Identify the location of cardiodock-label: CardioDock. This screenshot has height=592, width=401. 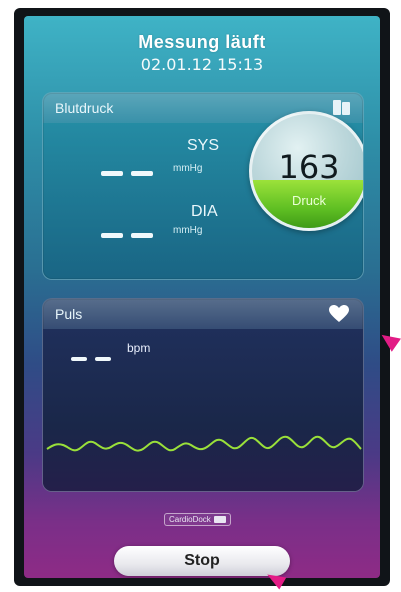
(190, 519).